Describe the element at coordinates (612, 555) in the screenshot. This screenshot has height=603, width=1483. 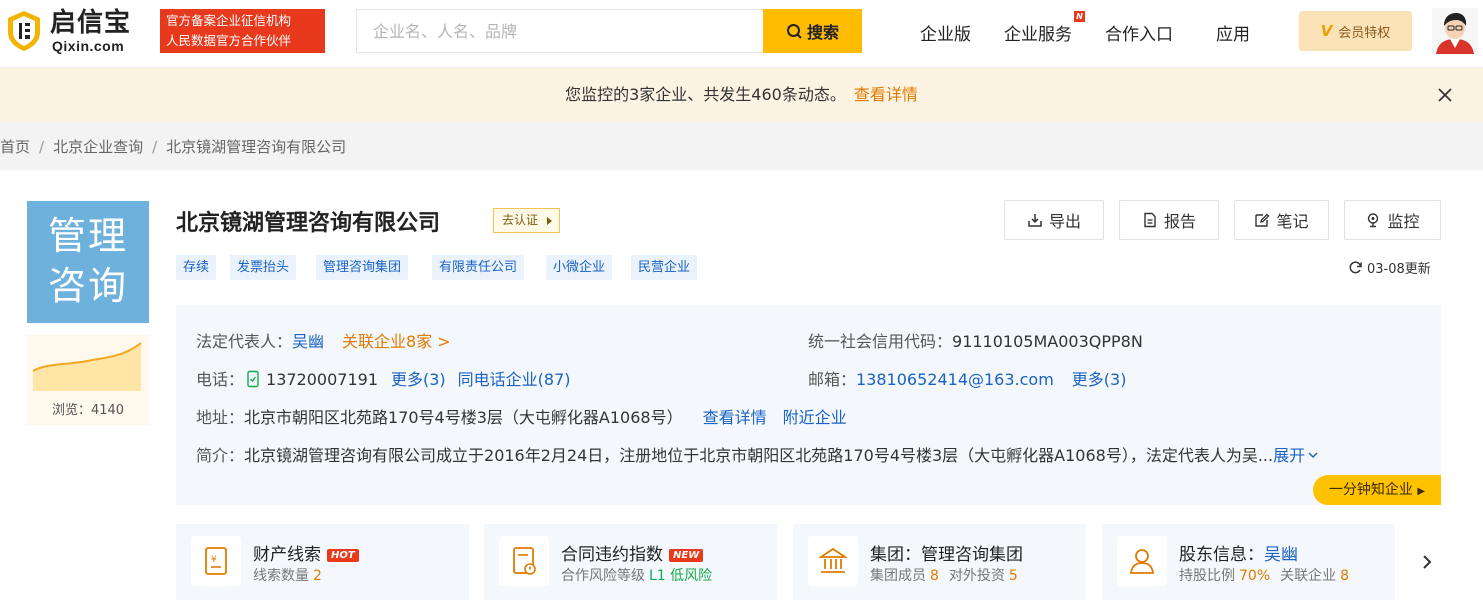
I see `card-title-text: 合同违约指数` at that location.